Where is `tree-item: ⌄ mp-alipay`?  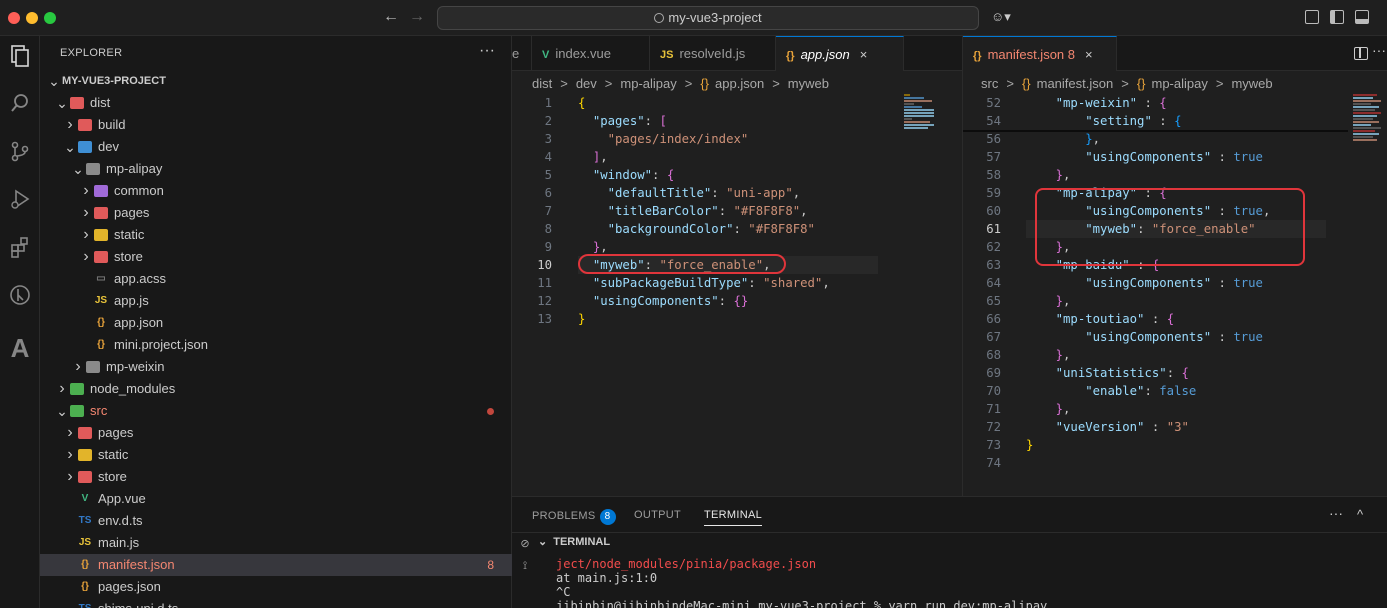 tree-item: ⌄ mp-alipay is located at coordinates (276, 169).